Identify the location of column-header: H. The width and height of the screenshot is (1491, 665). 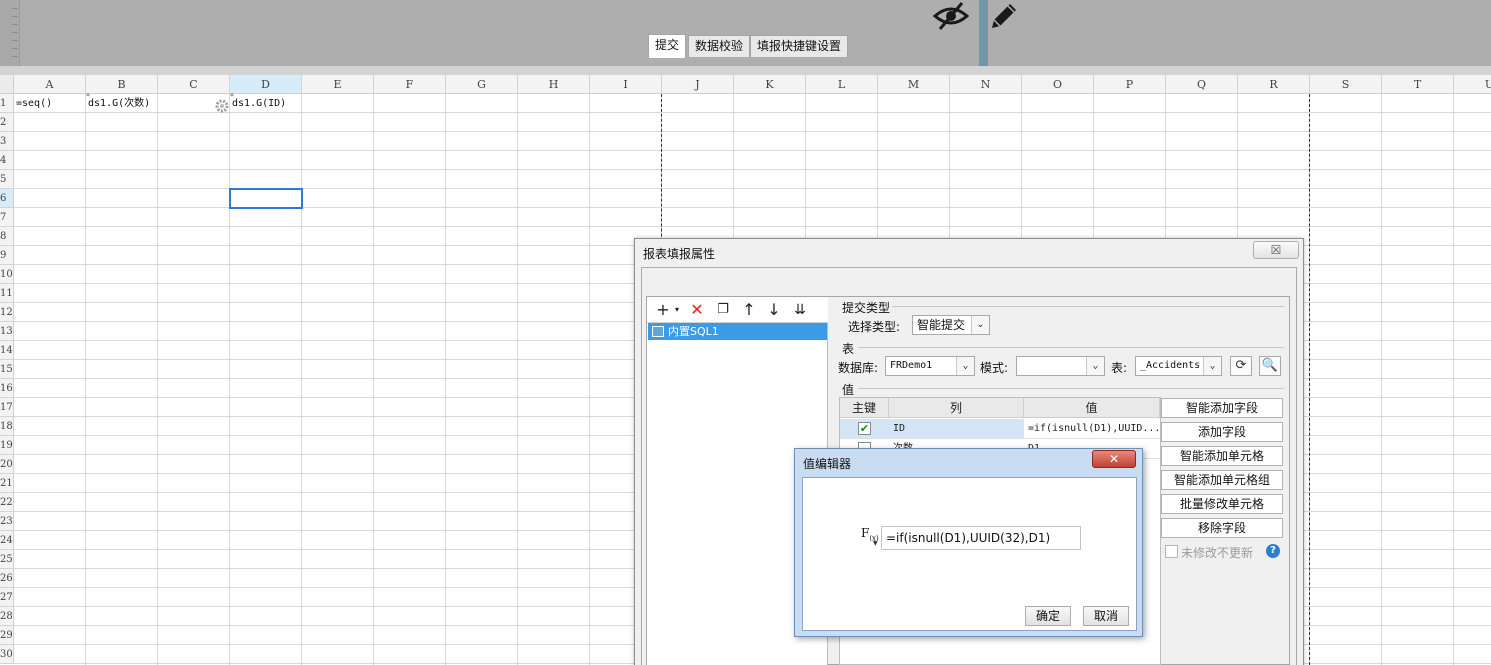
(554, 84).